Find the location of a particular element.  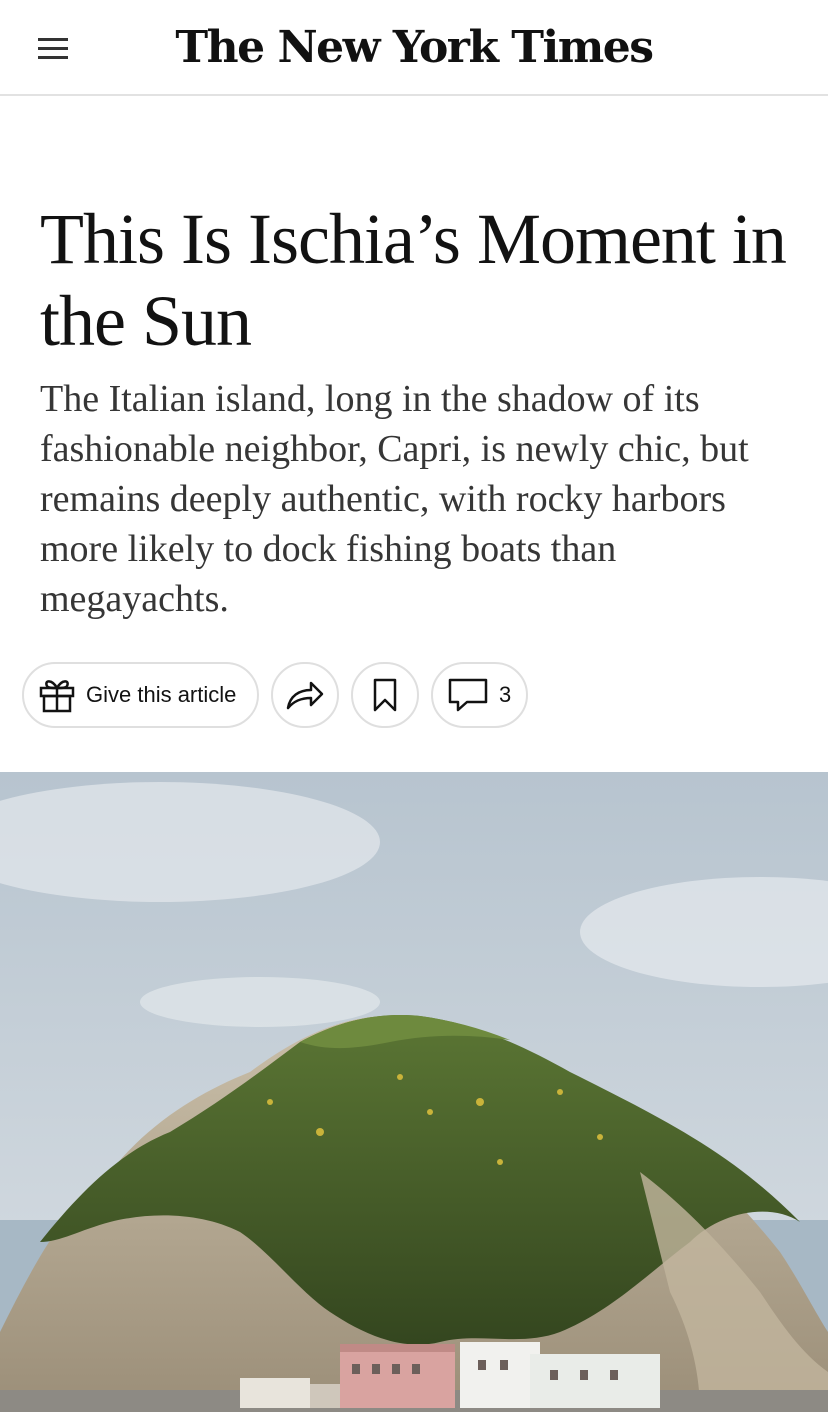

article-action-bar: Give this article 3 is located at coordinates (275, 696).